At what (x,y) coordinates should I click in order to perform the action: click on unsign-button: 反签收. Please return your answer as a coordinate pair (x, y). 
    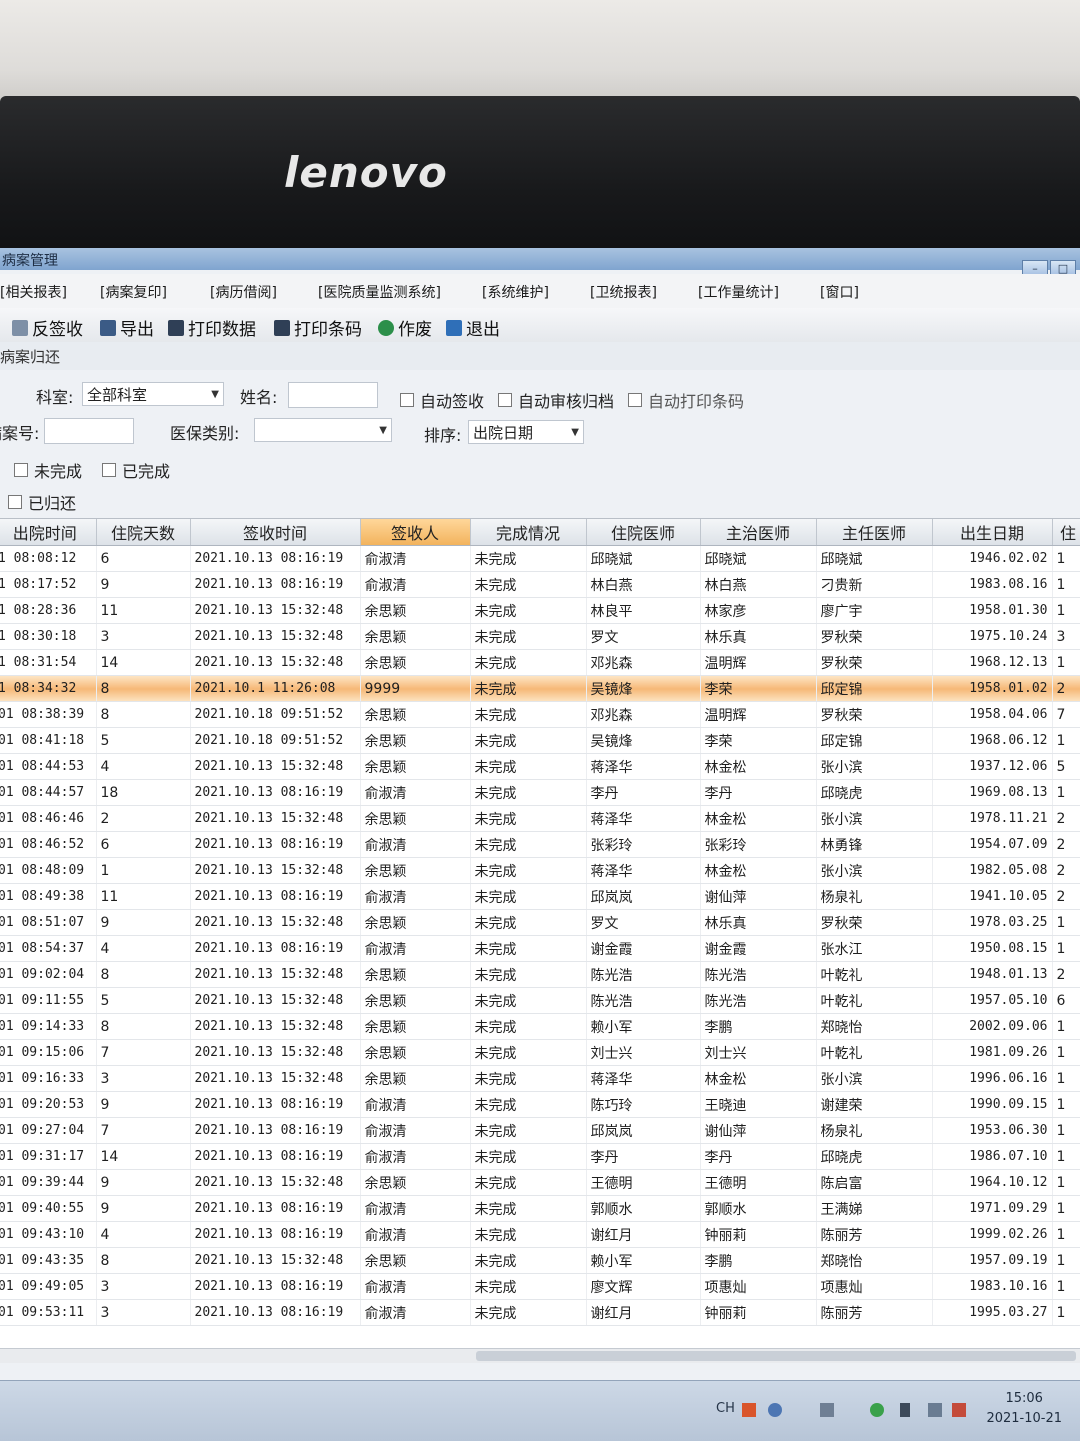
    Looking at the image, I should click on (47, 327).